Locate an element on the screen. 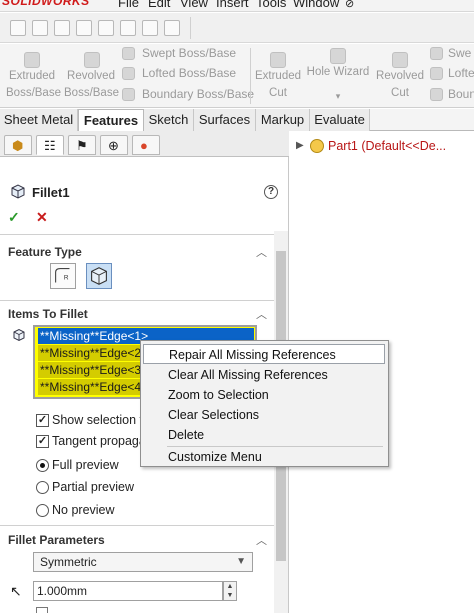 The height and width of the screenshot is (613, 474). constant-fillet-icon: R is located at coordinates (62, 275).